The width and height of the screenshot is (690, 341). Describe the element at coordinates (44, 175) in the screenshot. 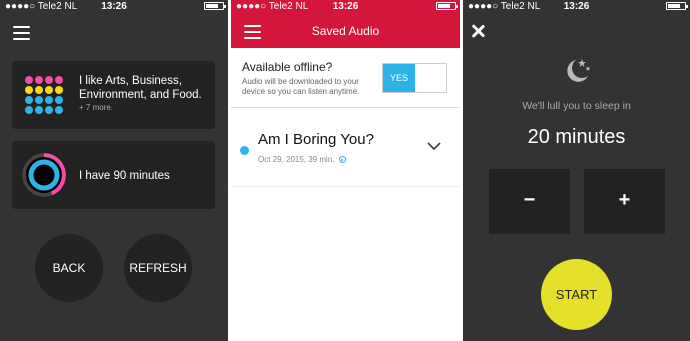

I see `time-ring-icon` at that location.